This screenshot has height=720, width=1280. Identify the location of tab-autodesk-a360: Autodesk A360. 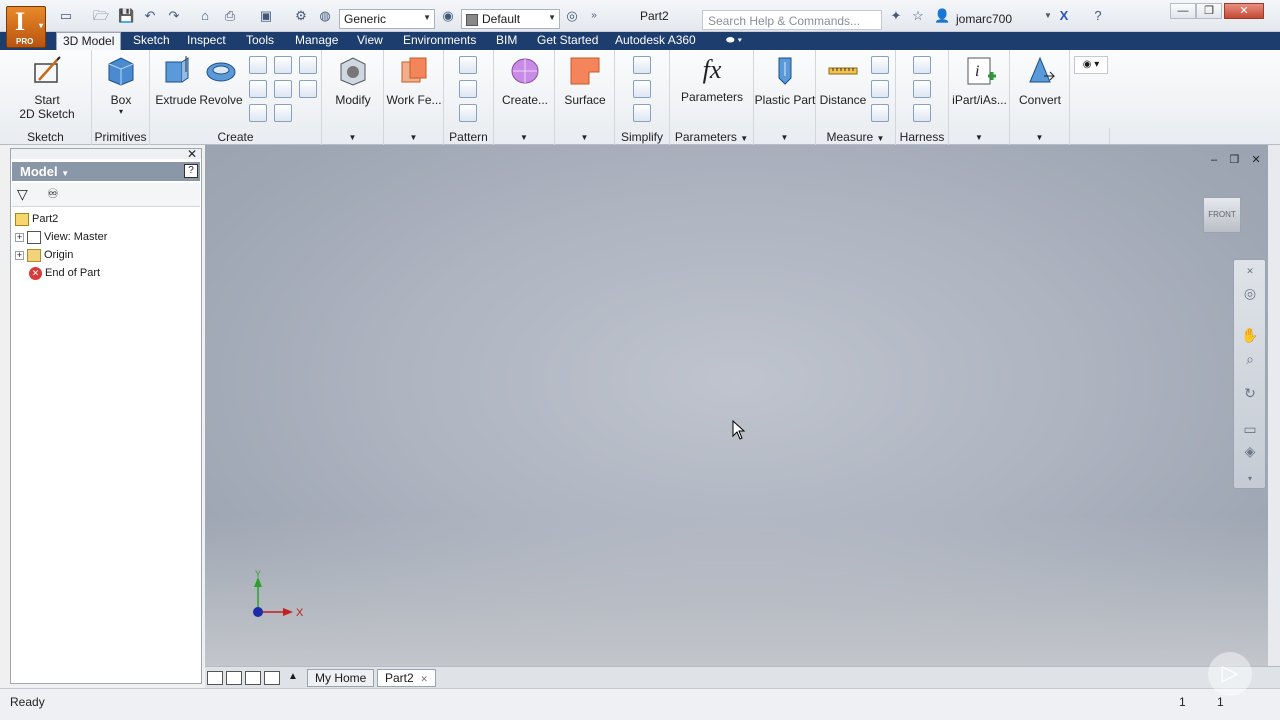
(655, 41).